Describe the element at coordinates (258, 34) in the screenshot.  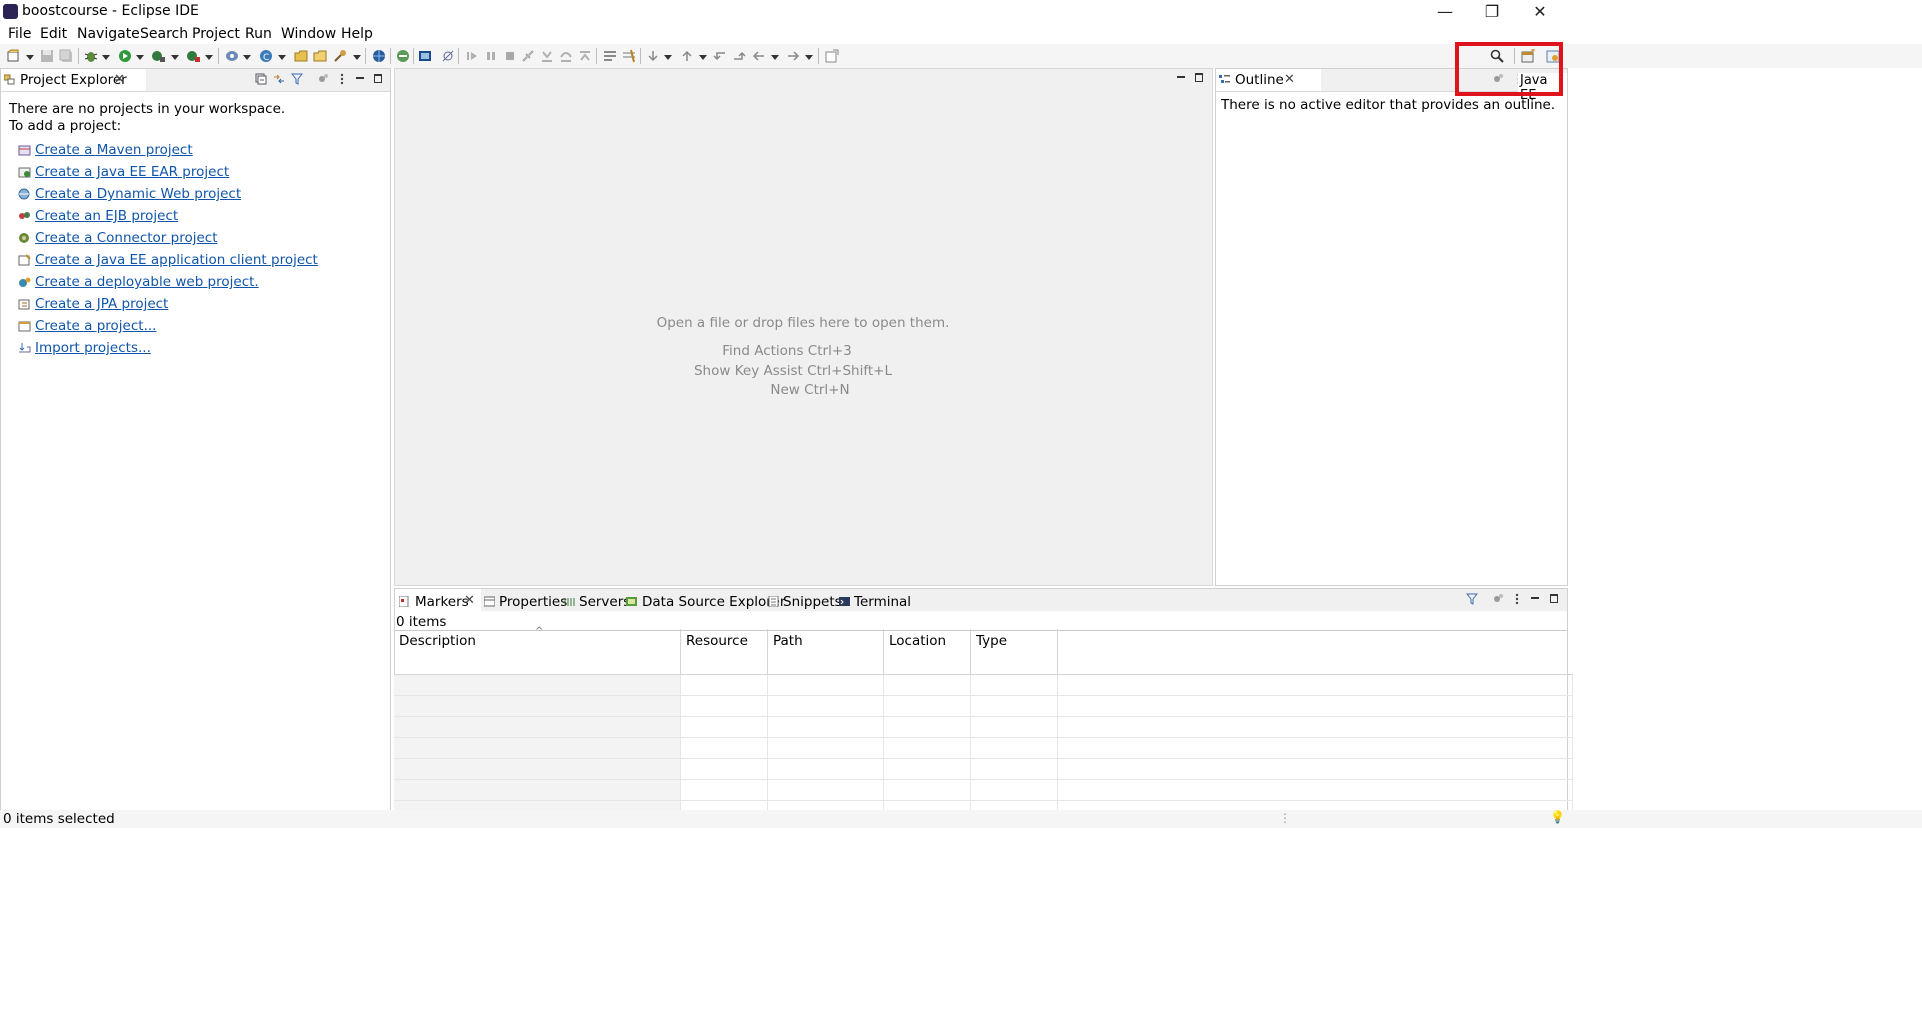
I see `menu-run: Run` at that location.